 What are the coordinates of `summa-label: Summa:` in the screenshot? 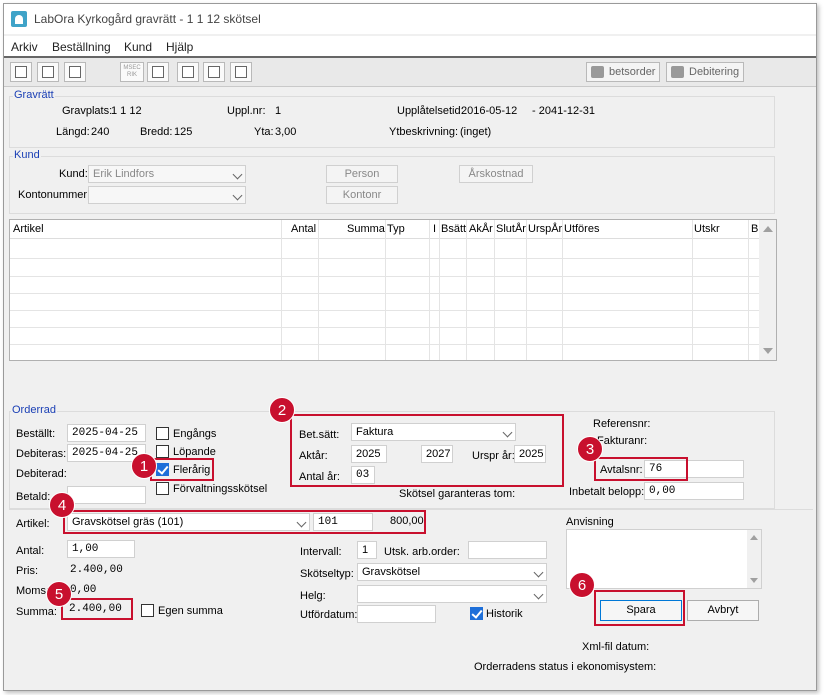 It's located at (36, 612).